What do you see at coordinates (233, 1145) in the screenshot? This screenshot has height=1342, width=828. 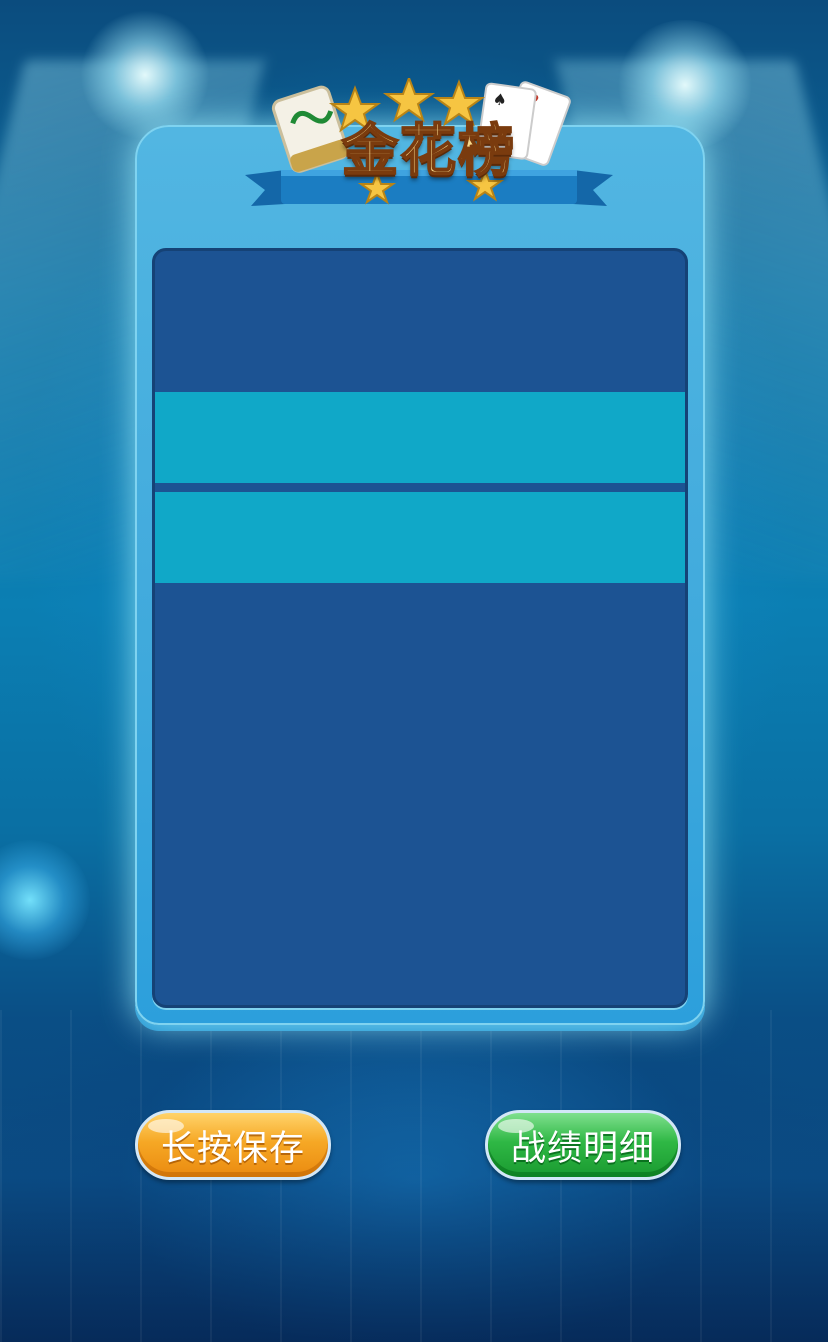 I see `save-button: 长按保存` at bounding box center [233, 1145].